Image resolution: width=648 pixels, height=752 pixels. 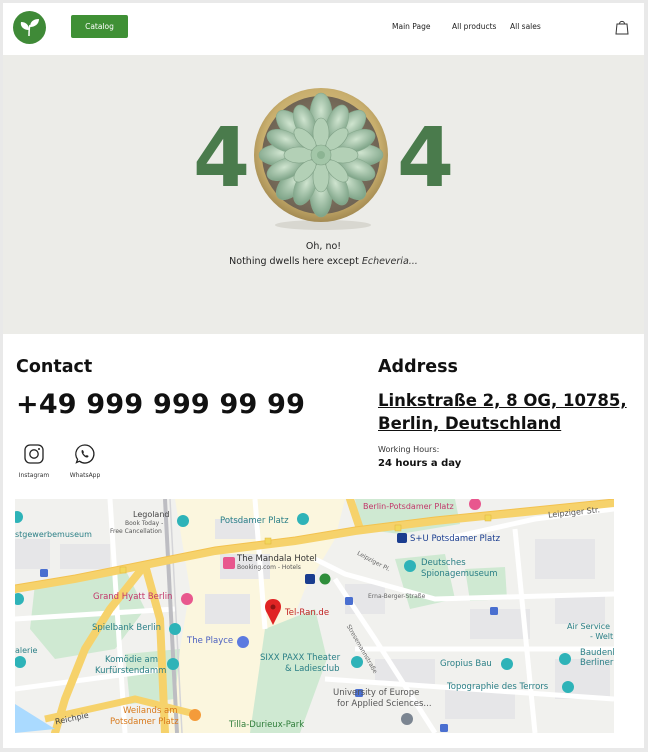 What do you see at coordinates (420, 463) in the screenshot?
I see `working-hours-value: 24 hours a day` at bounding box center [420, 463].